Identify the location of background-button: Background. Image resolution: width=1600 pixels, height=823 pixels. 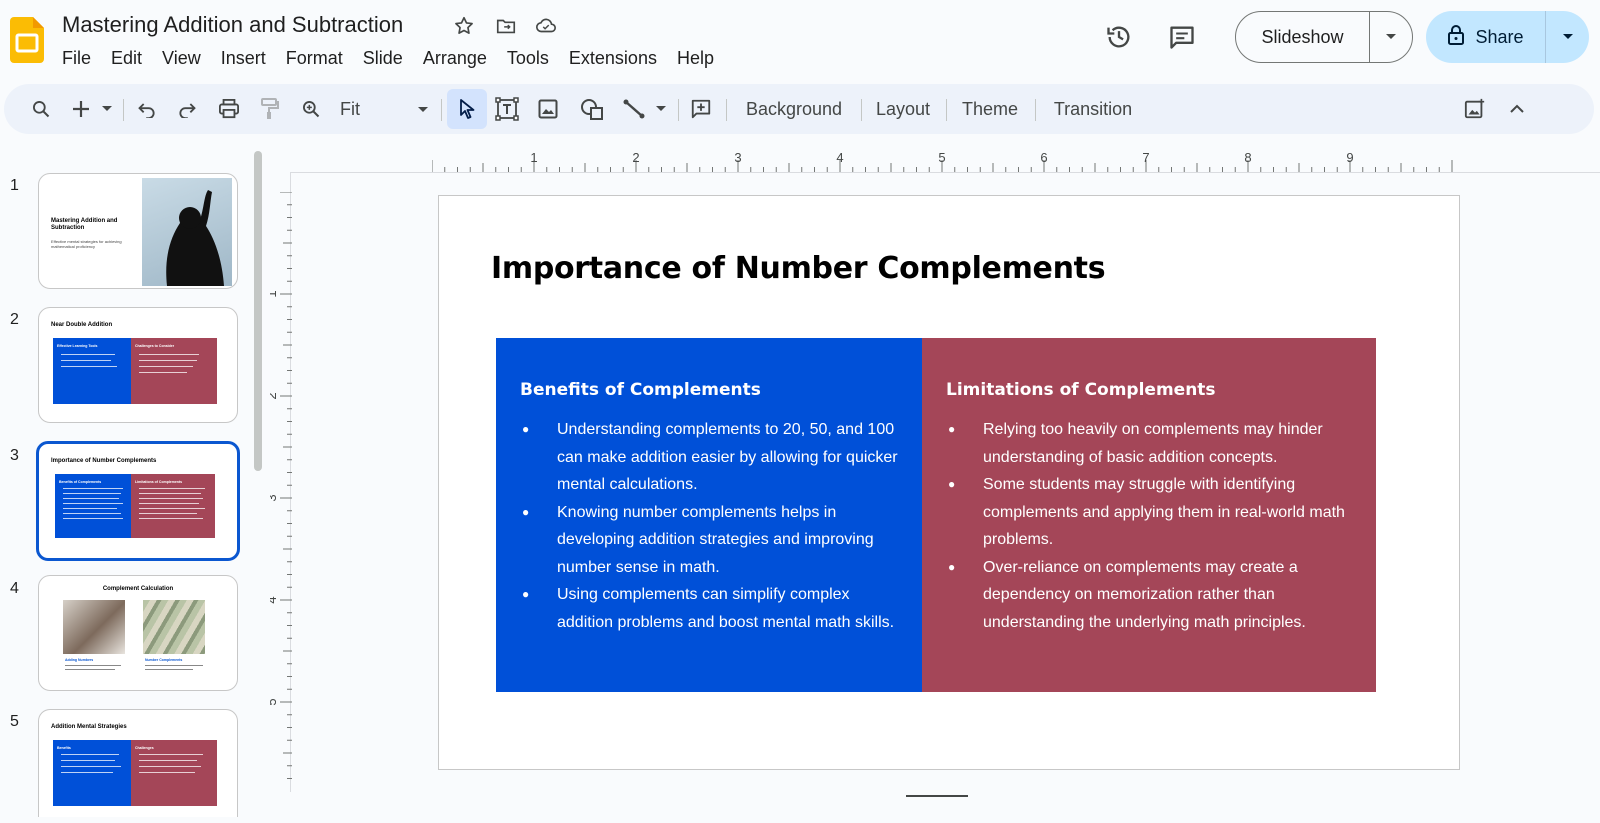
(794, 109).